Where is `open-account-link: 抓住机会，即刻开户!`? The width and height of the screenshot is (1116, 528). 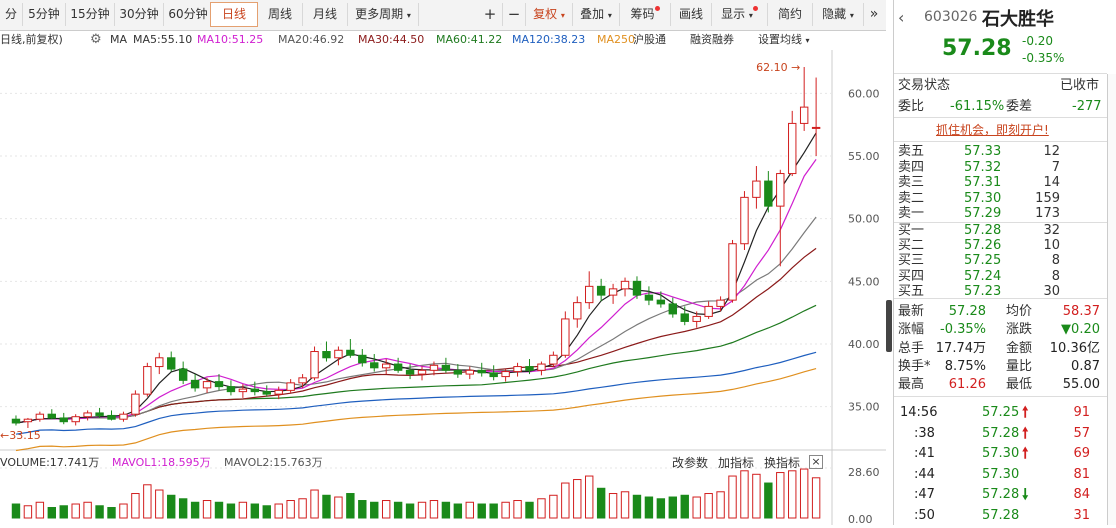 open-account-link: 抓住机会，即刻开户! is located at coordinates (992, 129).